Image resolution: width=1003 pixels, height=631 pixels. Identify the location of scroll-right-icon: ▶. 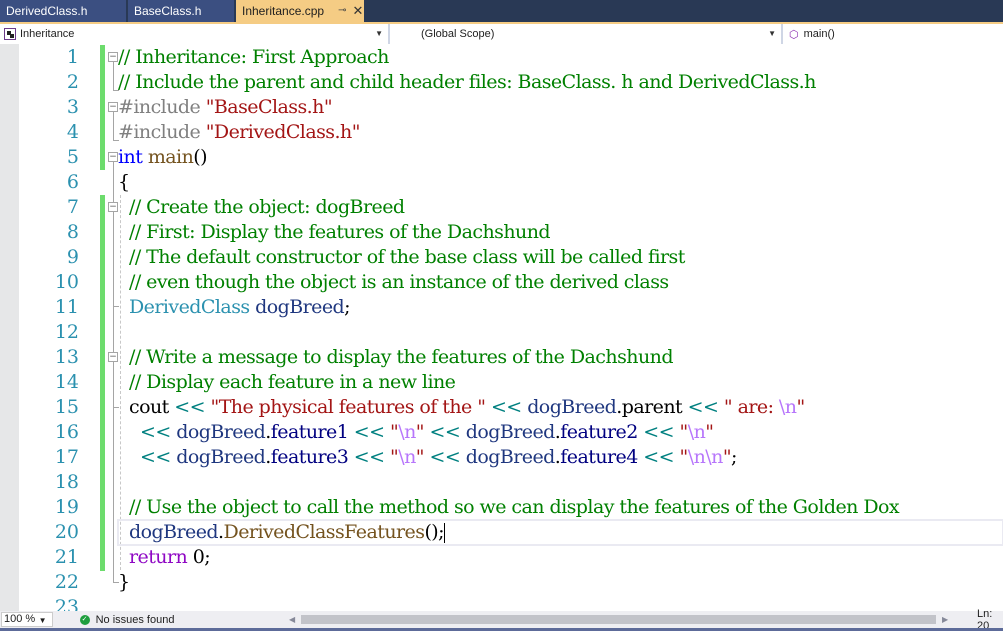
(945, 619).